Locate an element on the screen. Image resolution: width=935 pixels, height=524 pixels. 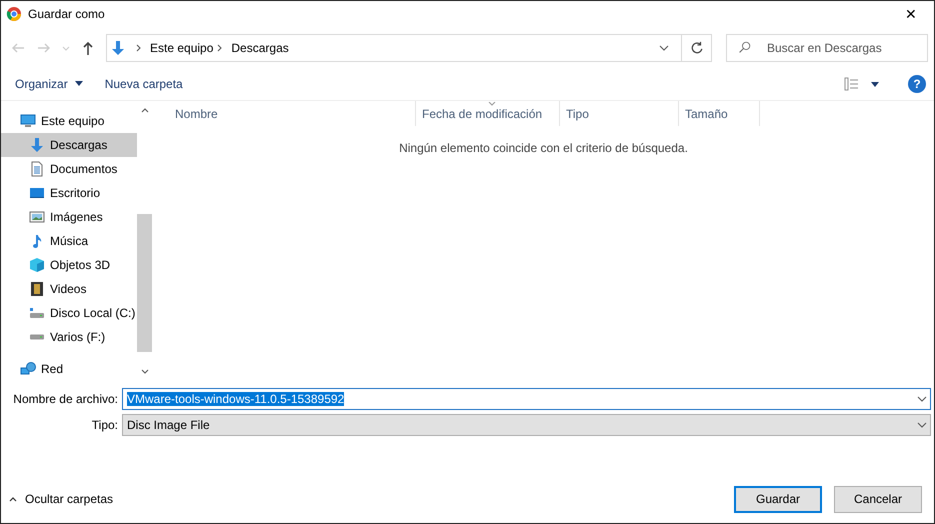
sidebar-item: Imágenes is located at coordinates (69, 217).